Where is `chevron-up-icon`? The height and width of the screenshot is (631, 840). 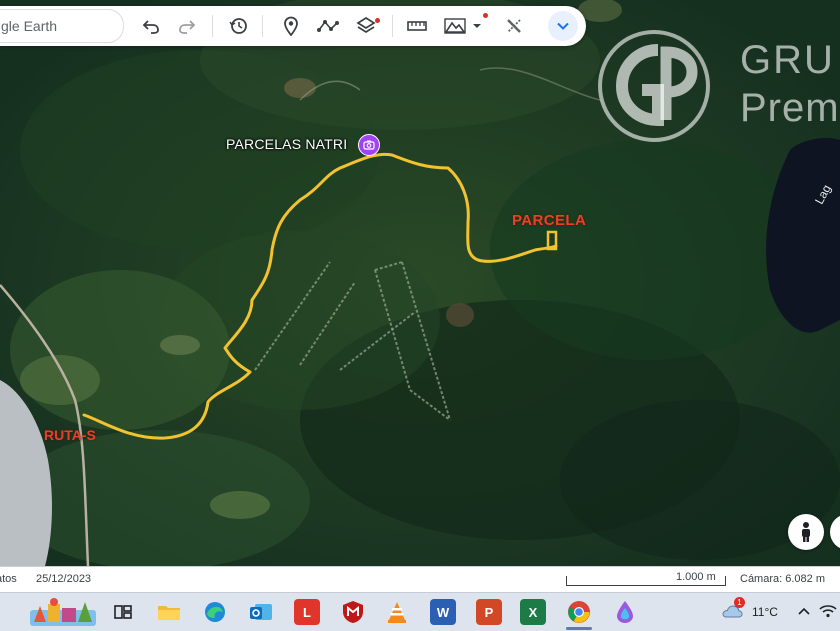 chevron-up-icon is located at coordinates (804, 611).